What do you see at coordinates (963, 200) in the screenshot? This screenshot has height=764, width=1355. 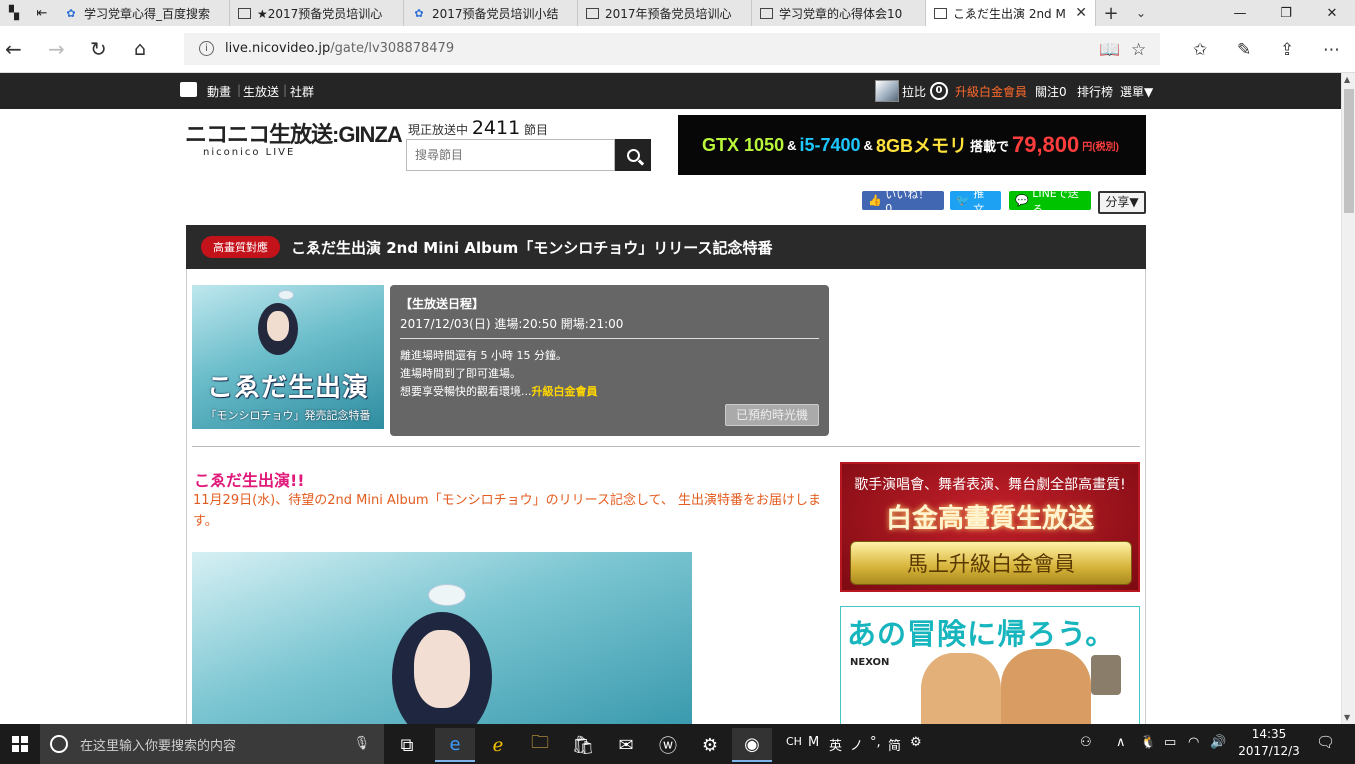 I see `twitter-bird-icon: 🐦` at bounding box center [963, 200].